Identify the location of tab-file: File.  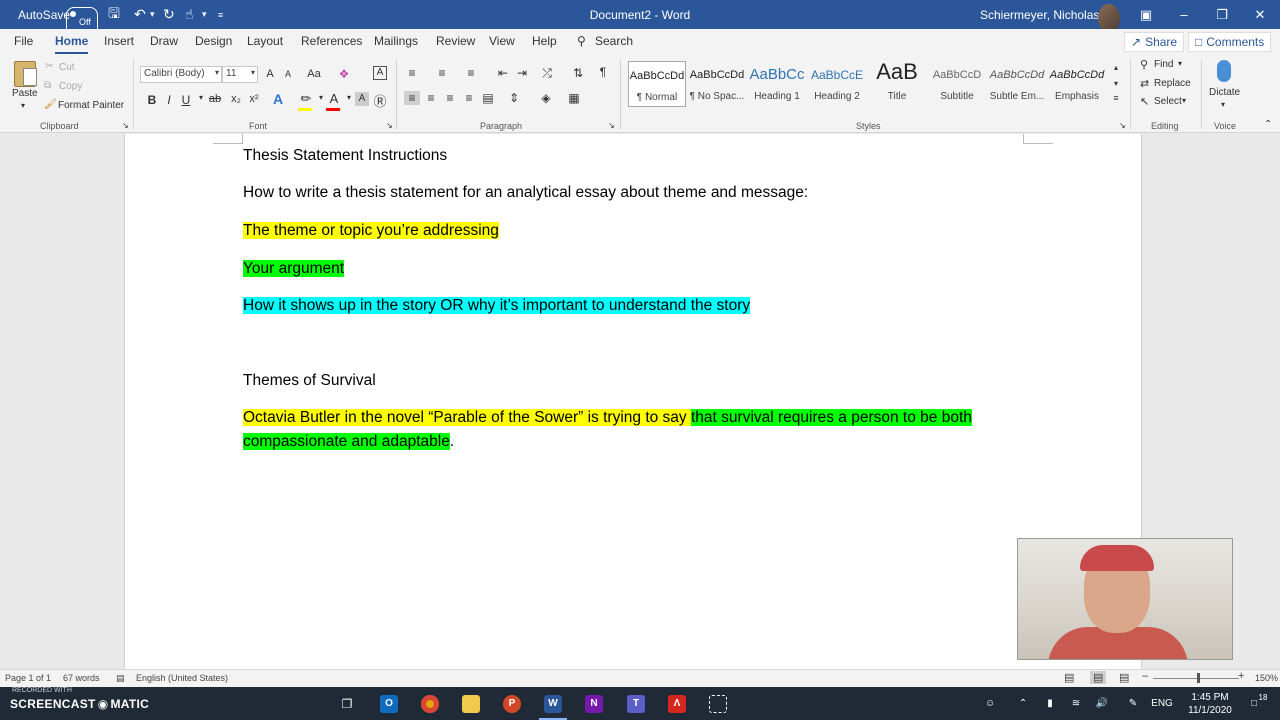
(23, 41).